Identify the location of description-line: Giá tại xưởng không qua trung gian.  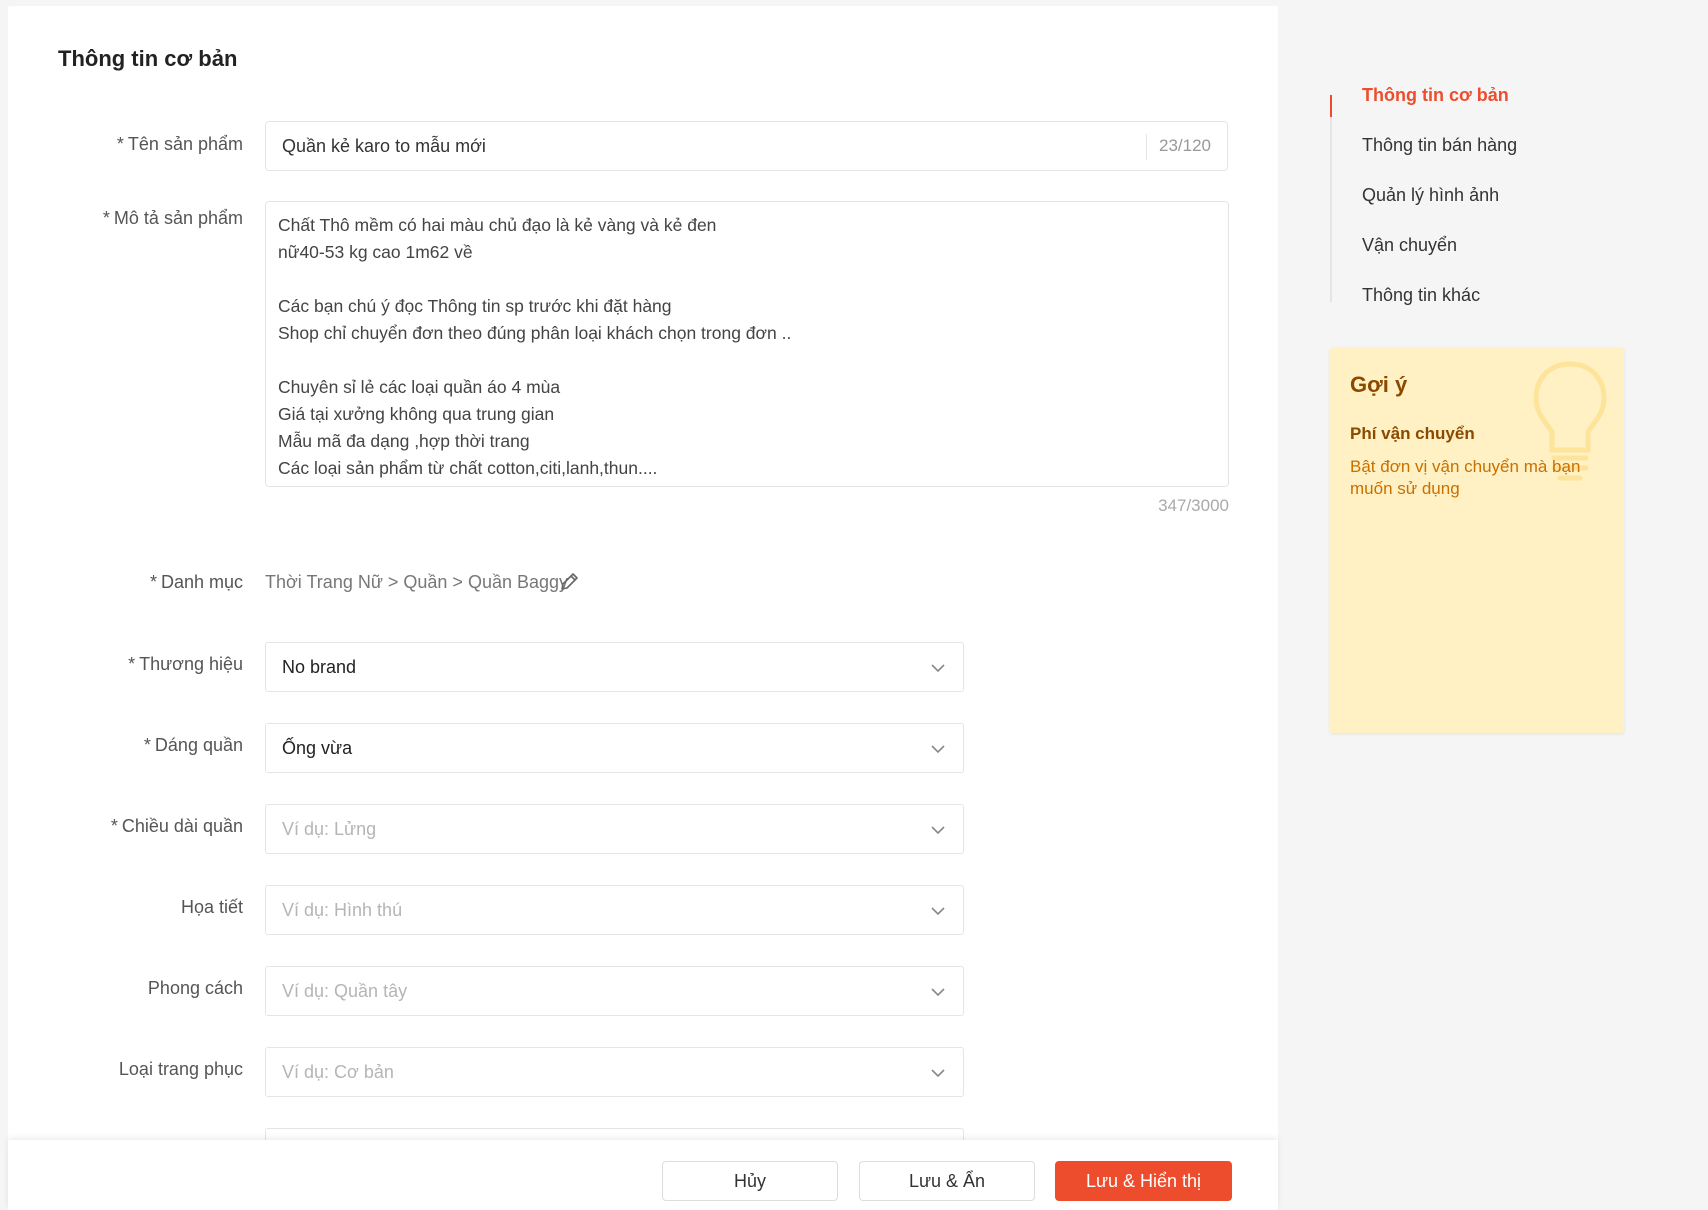
(416, 414).